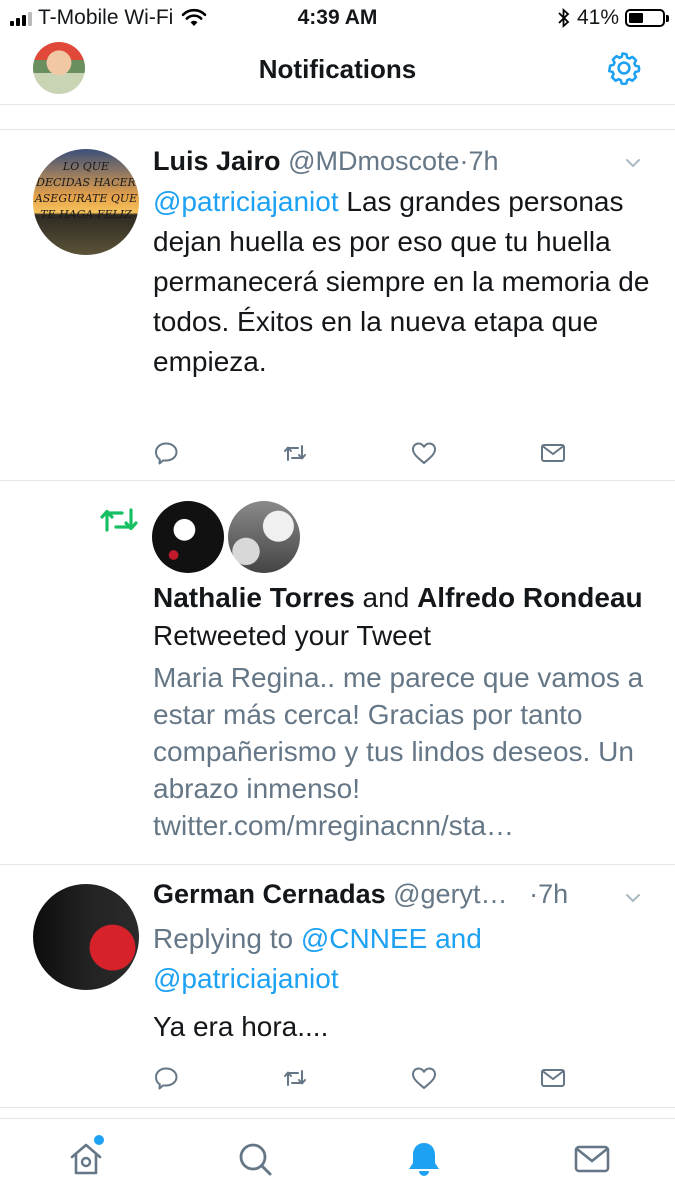 Image resolution: width=675 pixels, height=1201 pixels. Describe the element at coordinates (217, 161) in the screenshot. I see `author-name: Luis Jairo` at that location.